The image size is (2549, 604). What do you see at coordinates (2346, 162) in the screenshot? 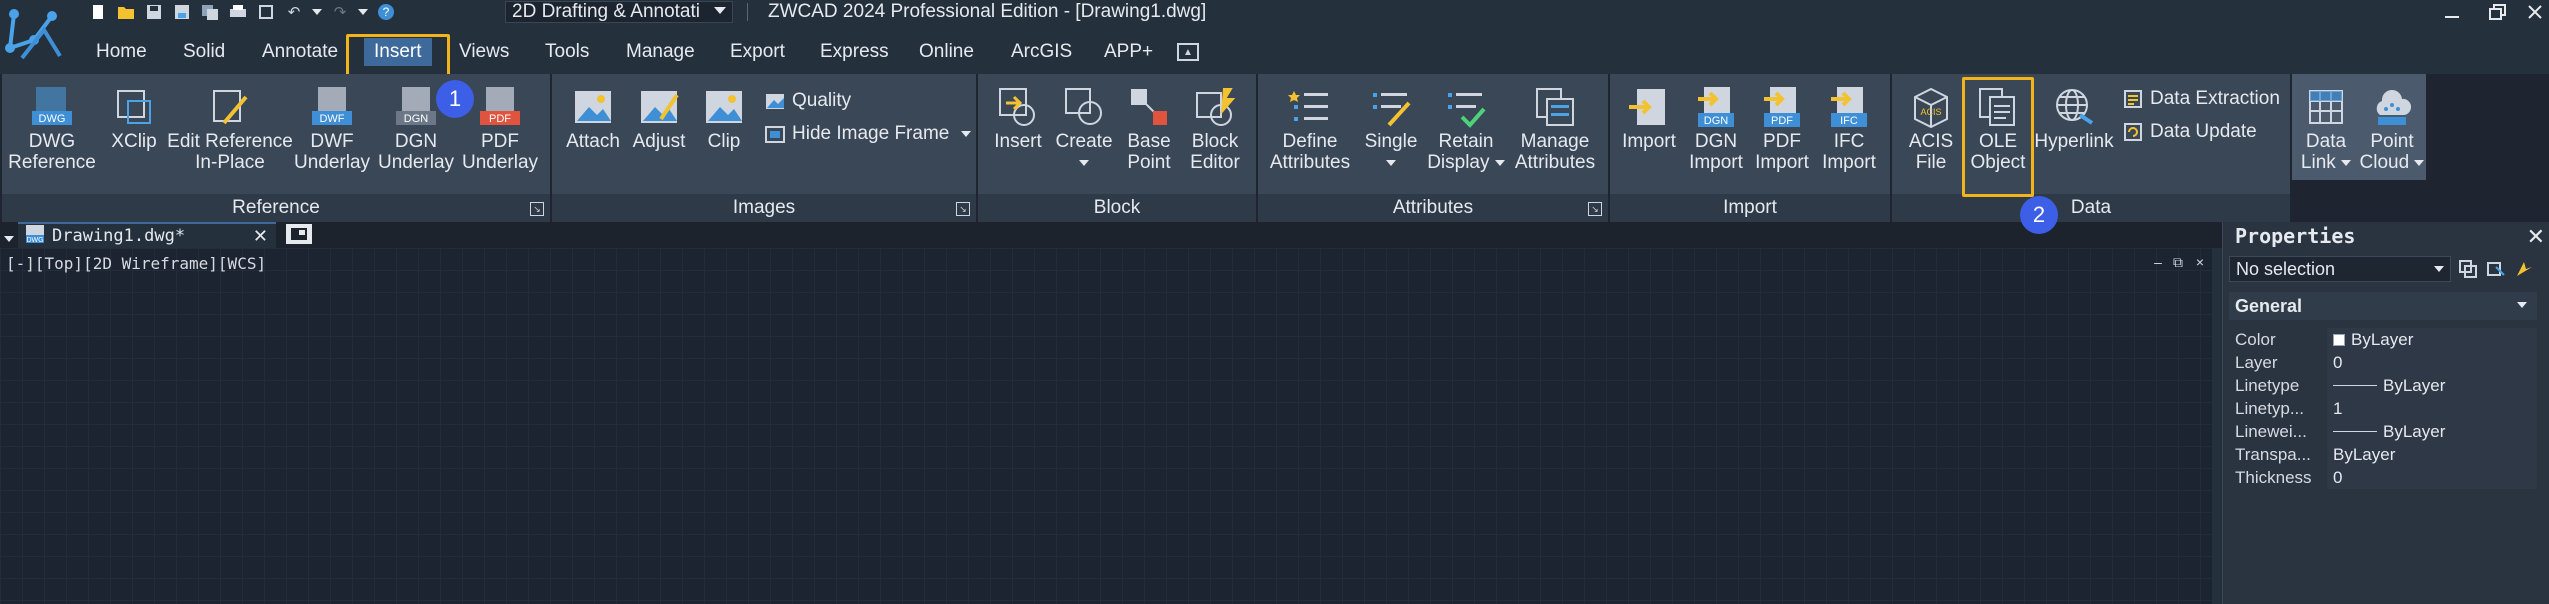
I see `data-link-dropdown-icon` at bounding box center [2346, 162].